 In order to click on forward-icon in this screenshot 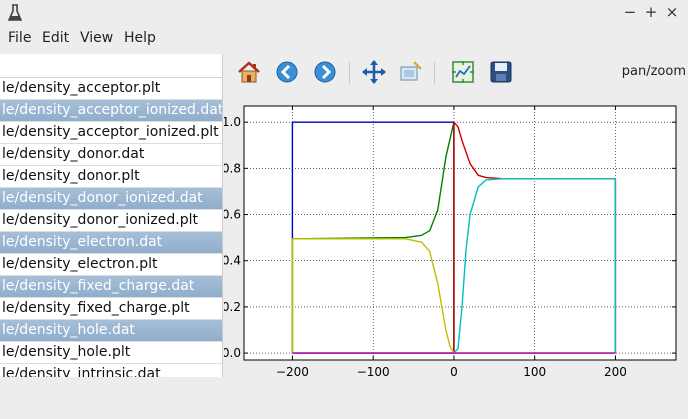, I will do `click(325, 72)`.